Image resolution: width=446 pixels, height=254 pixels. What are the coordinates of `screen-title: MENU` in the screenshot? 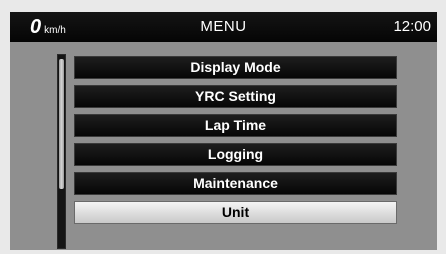 It's located at (223, 26).